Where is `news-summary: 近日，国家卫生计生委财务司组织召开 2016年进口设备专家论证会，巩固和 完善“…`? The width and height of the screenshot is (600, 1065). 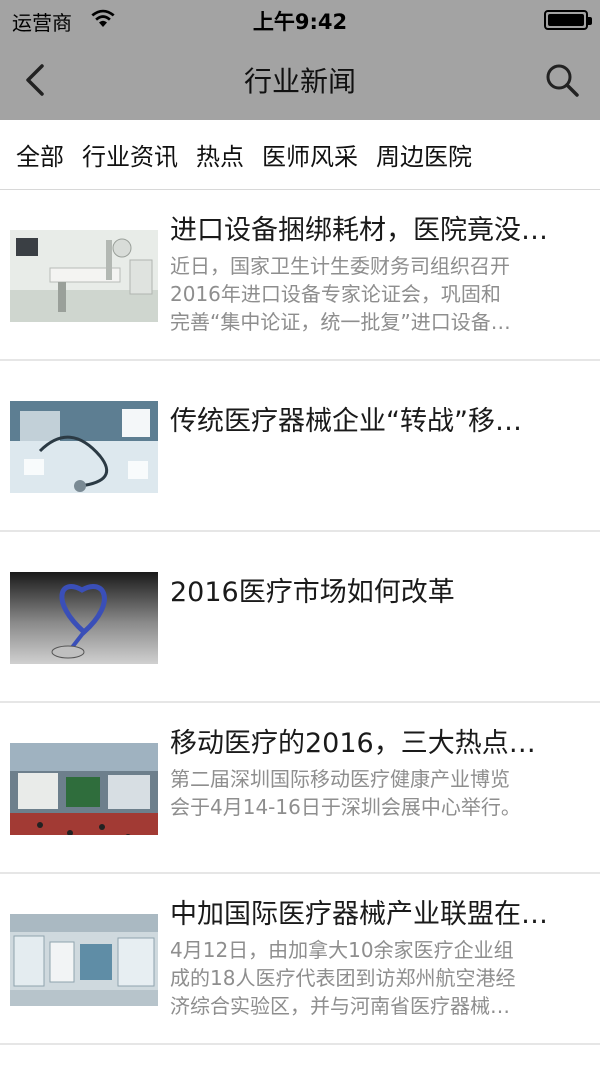 news-summary: 近日，国家卫生计生委财务司组织召开 2016年进口设备专家论证会，巩固和 完善“… is located at coordinates (340, 294).